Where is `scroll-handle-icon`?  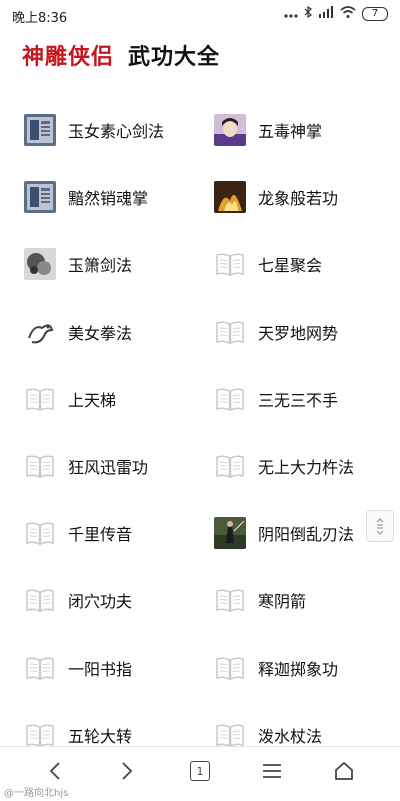
scroll-handle-icon is located at coordinates (380, 526).